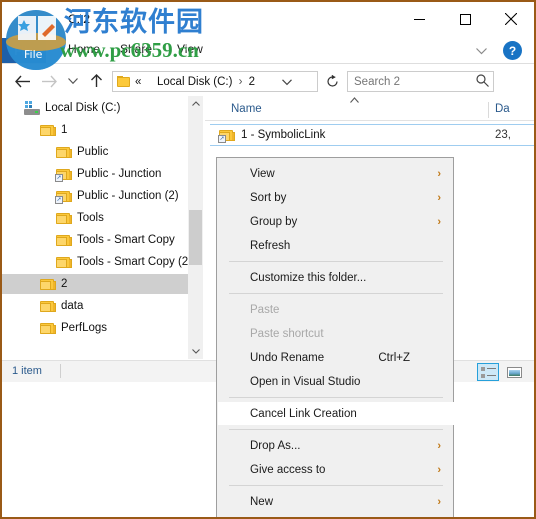 The width and height of the screenshot is (536, 519). What do you see at coordinates (96, 81) in the screenshot?
I see `up-icon` at bounding box center [96, 81].